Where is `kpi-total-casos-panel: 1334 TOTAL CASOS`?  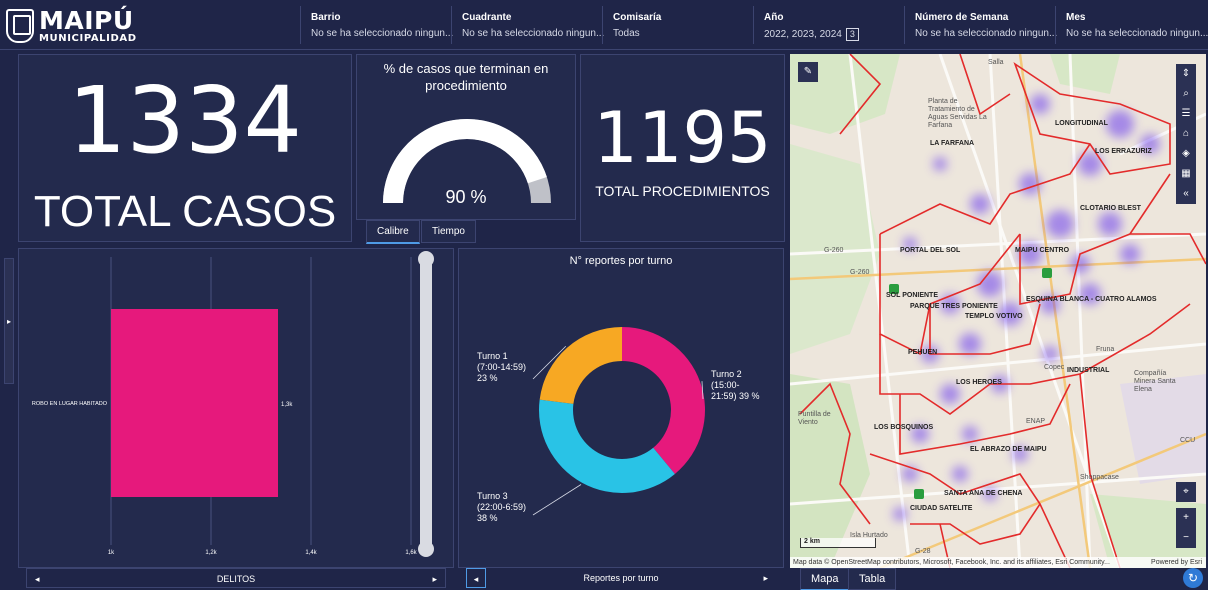
kpi-total-casos-panel: 1334 TOTAL CASOS is located at coordinates (185, 148).